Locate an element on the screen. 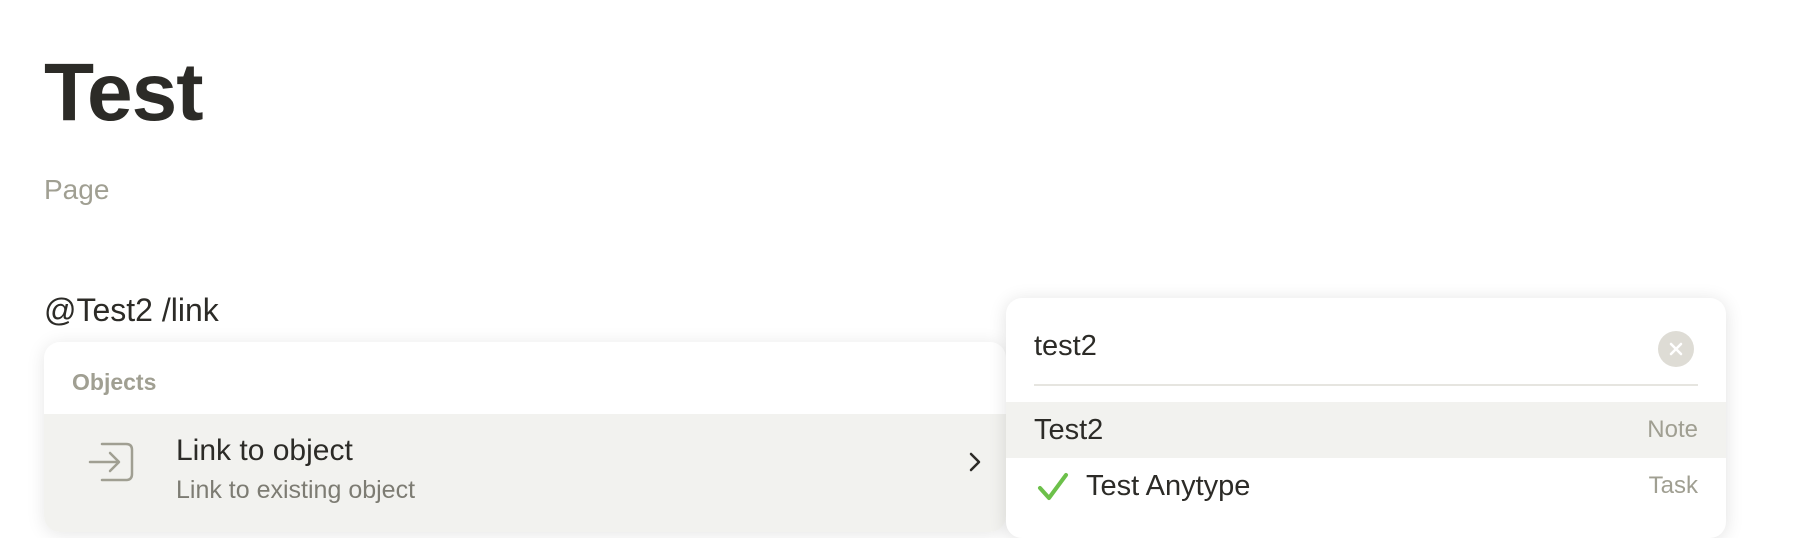 The width and height of the screenshot is (1818, 538). clear-search-button is located at coordinates (1676, 349).